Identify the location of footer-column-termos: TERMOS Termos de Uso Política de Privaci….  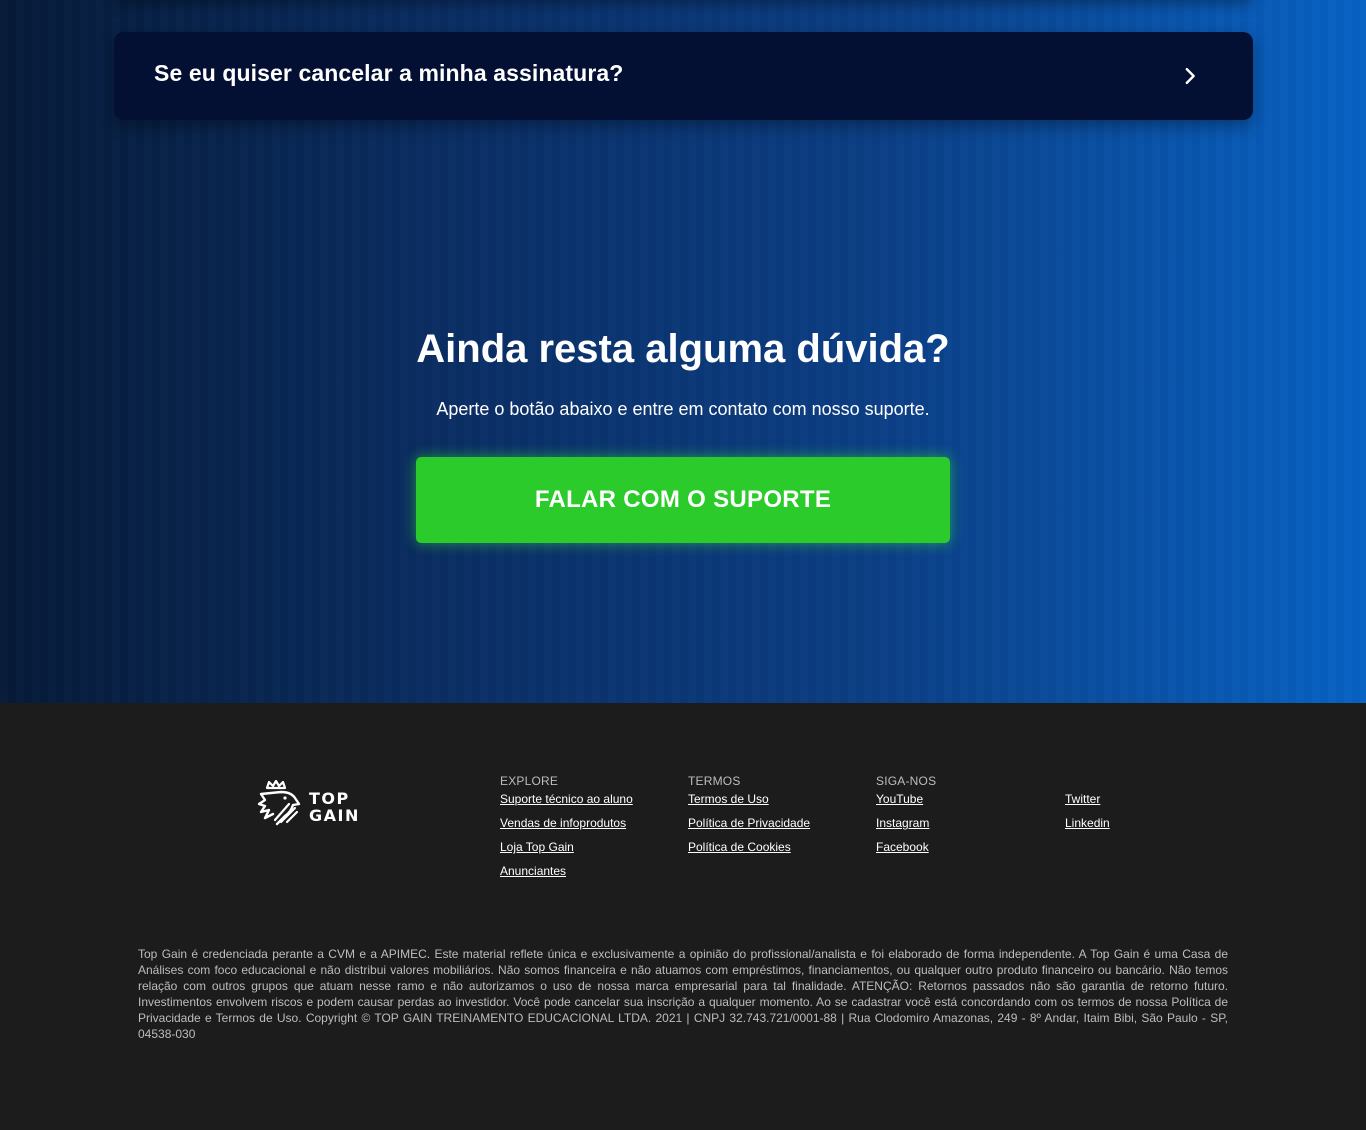
(749, 818).